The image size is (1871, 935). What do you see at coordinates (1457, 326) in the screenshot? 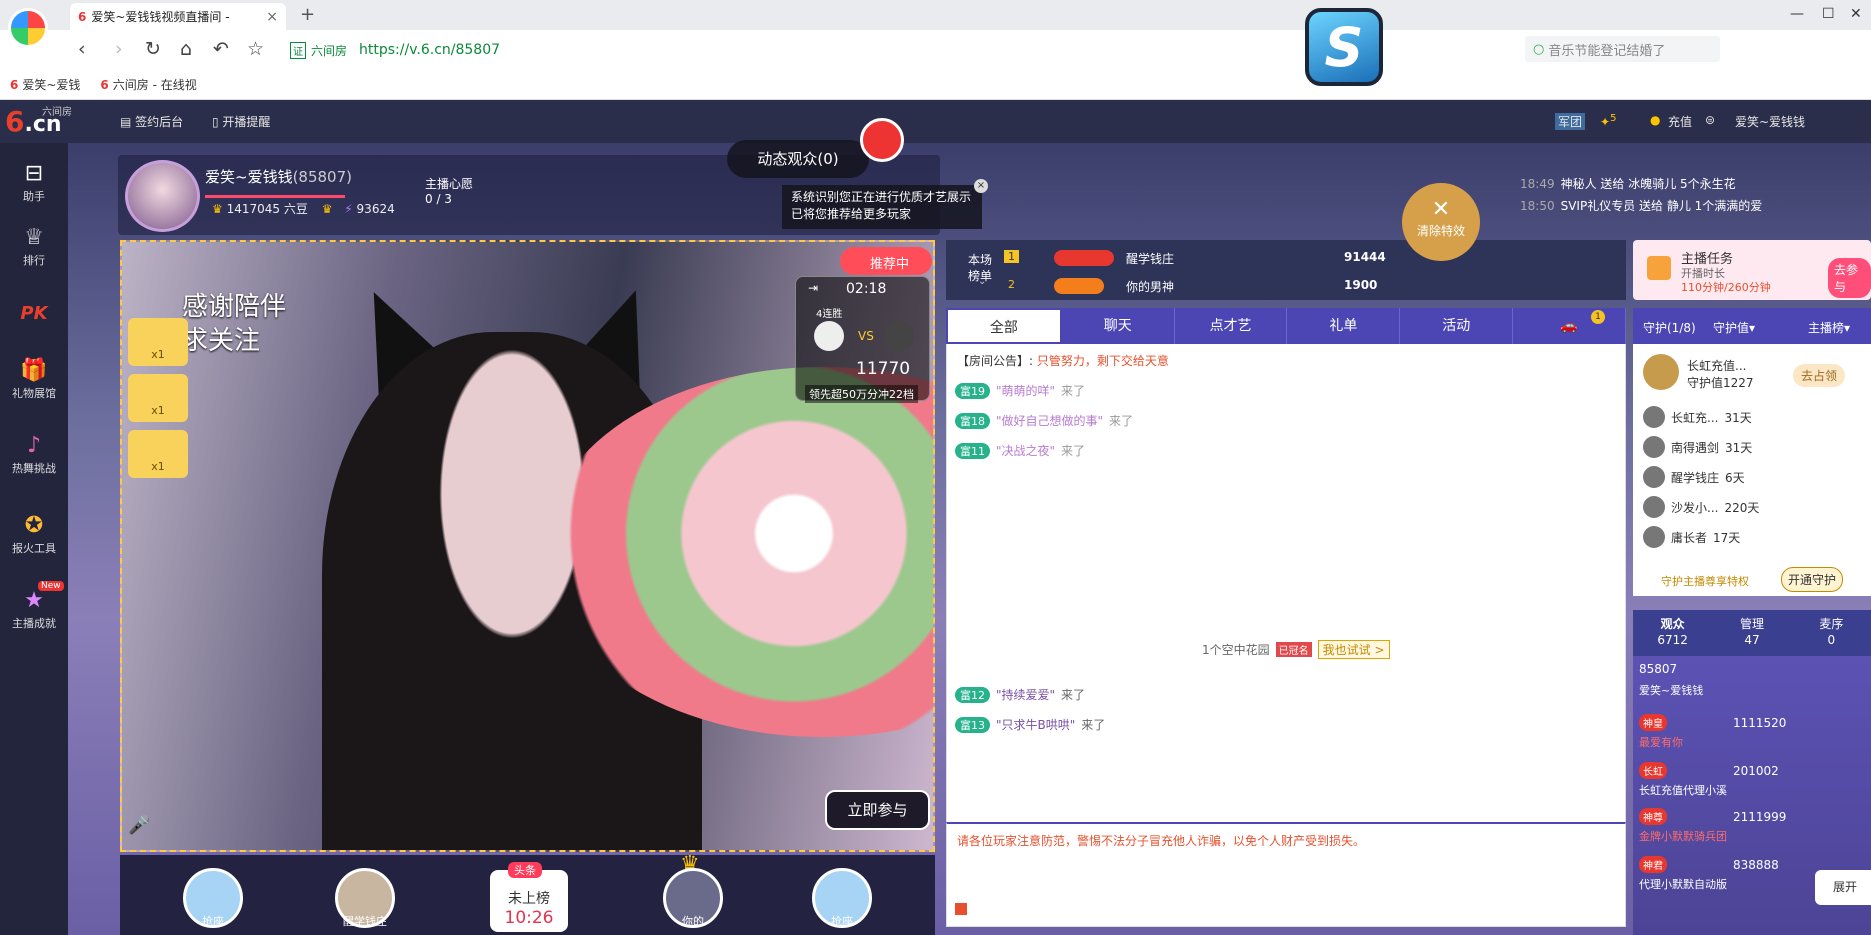
I see `tab-activity: 活动` at bounding box center [1457, 326].